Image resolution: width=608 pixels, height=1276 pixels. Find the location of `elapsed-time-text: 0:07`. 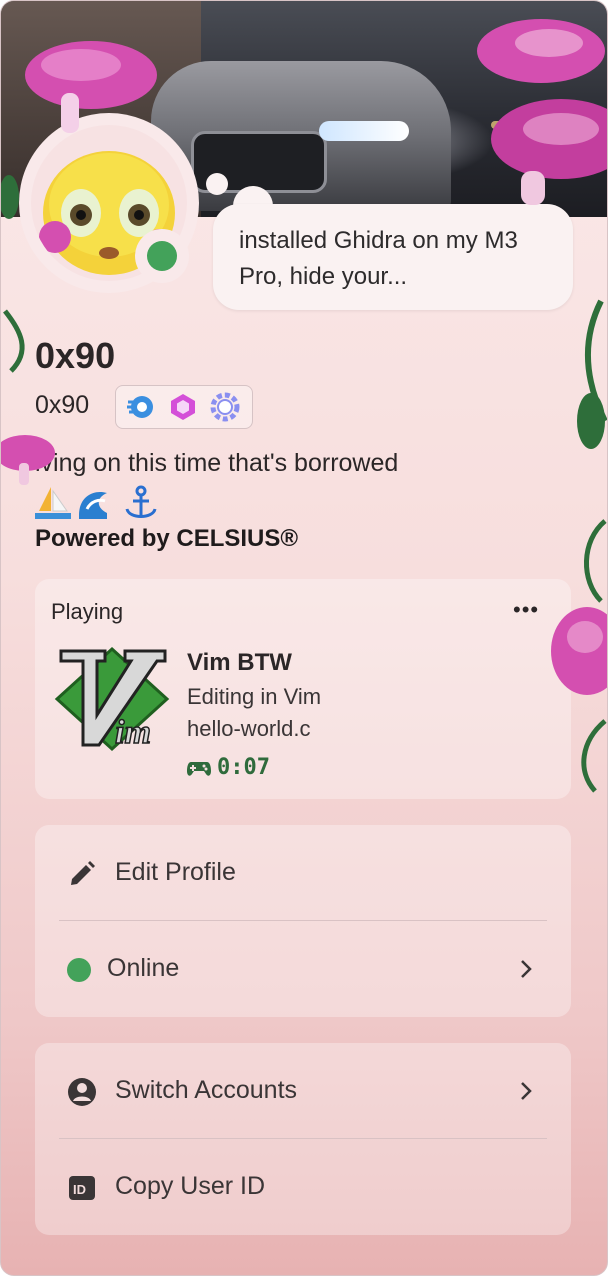

elapsed-time-text: 0:07 is located at coordinates (243, 767).